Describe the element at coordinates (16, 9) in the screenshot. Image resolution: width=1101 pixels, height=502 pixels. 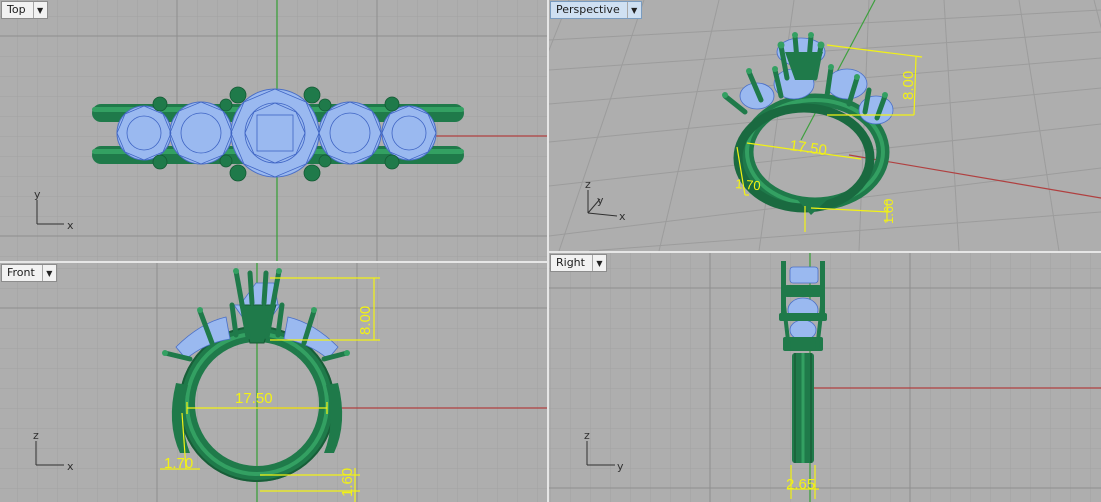
I see `viewport-title-top: Top` at that location.